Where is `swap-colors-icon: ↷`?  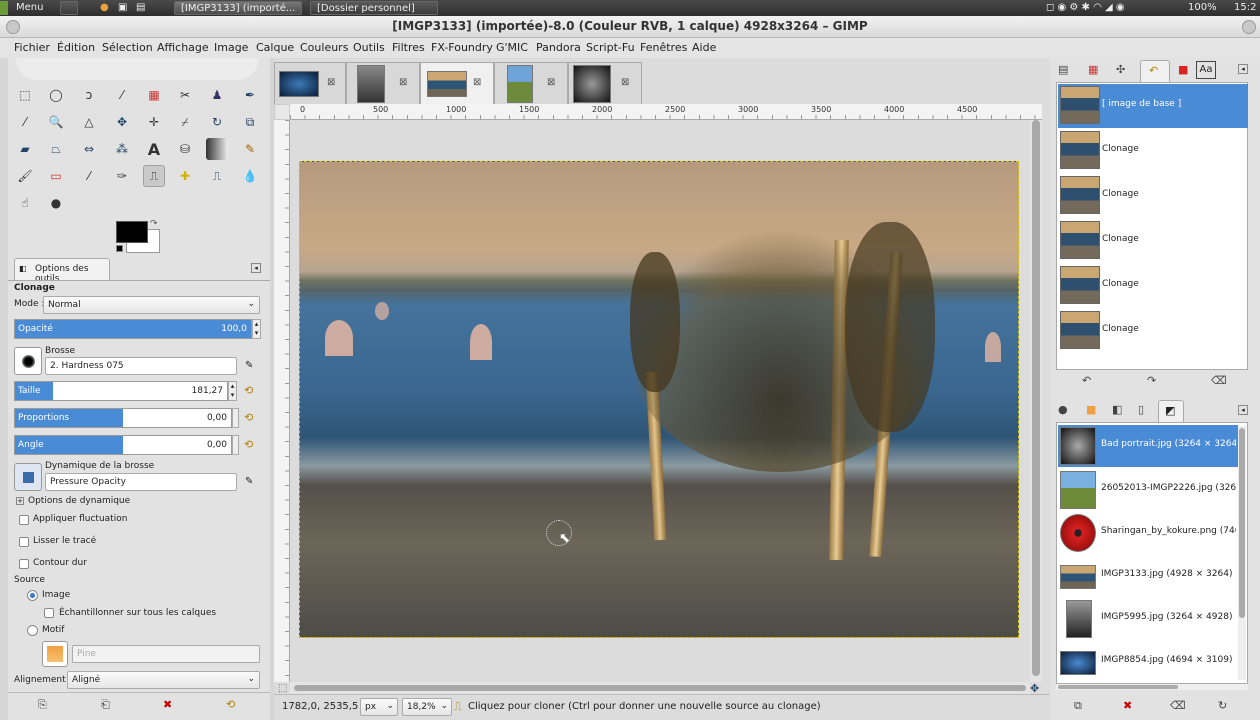 swap-colors-icon: ↷ is located at coordinates (154, 224).